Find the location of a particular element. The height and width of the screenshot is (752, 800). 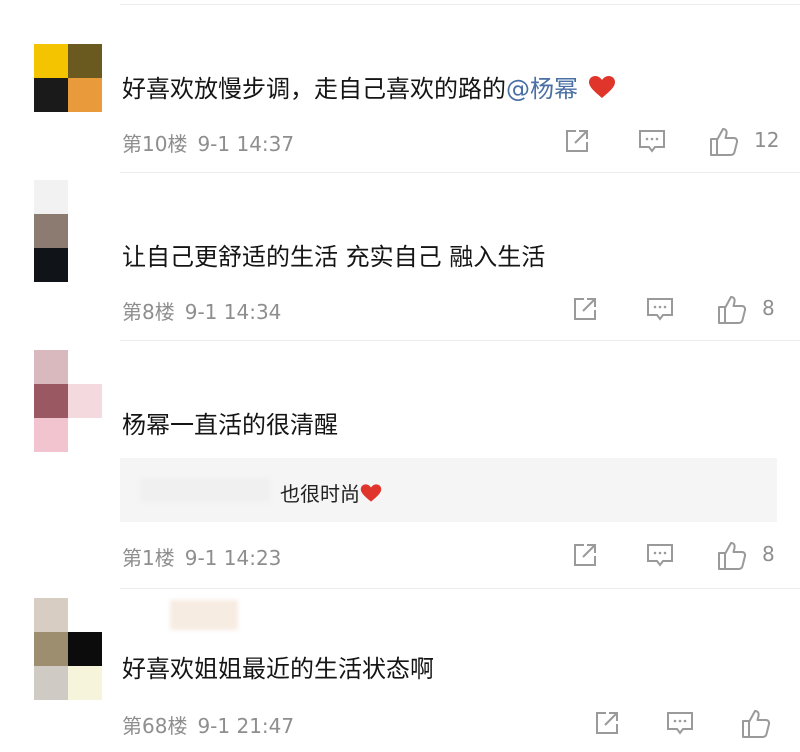

mention-link: @杨幂 is located at coordinates (542, 89).